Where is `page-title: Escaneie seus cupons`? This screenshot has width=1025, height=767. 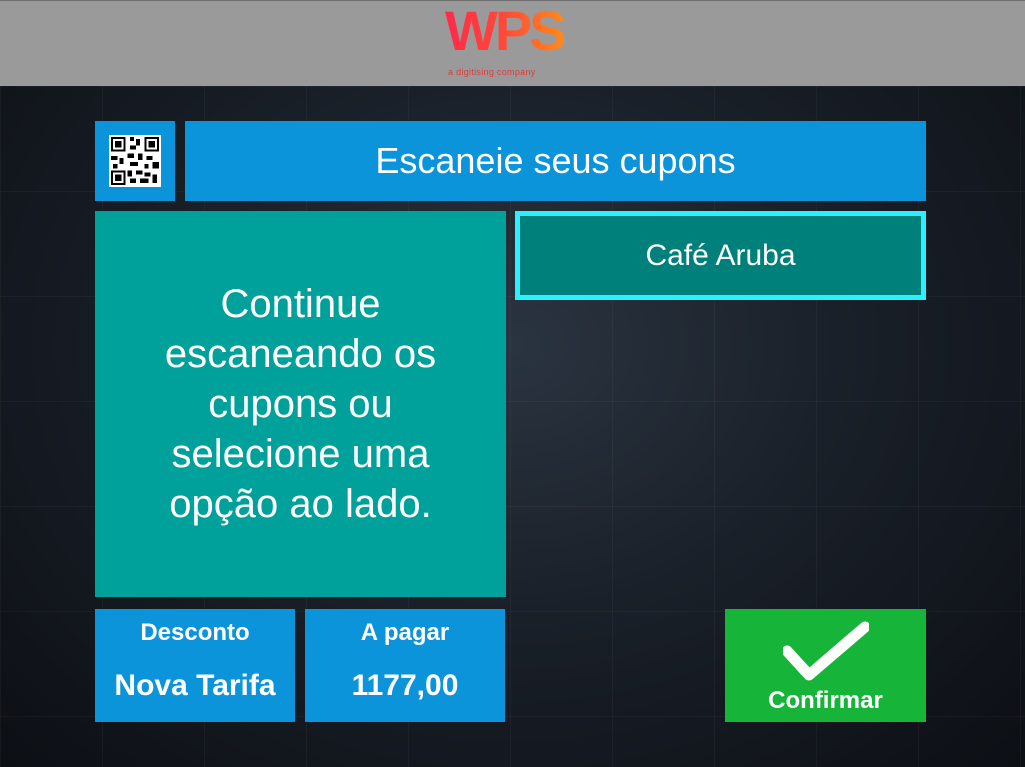 page-title: Escaneie seus cupons is located at coordinates (555, 161).